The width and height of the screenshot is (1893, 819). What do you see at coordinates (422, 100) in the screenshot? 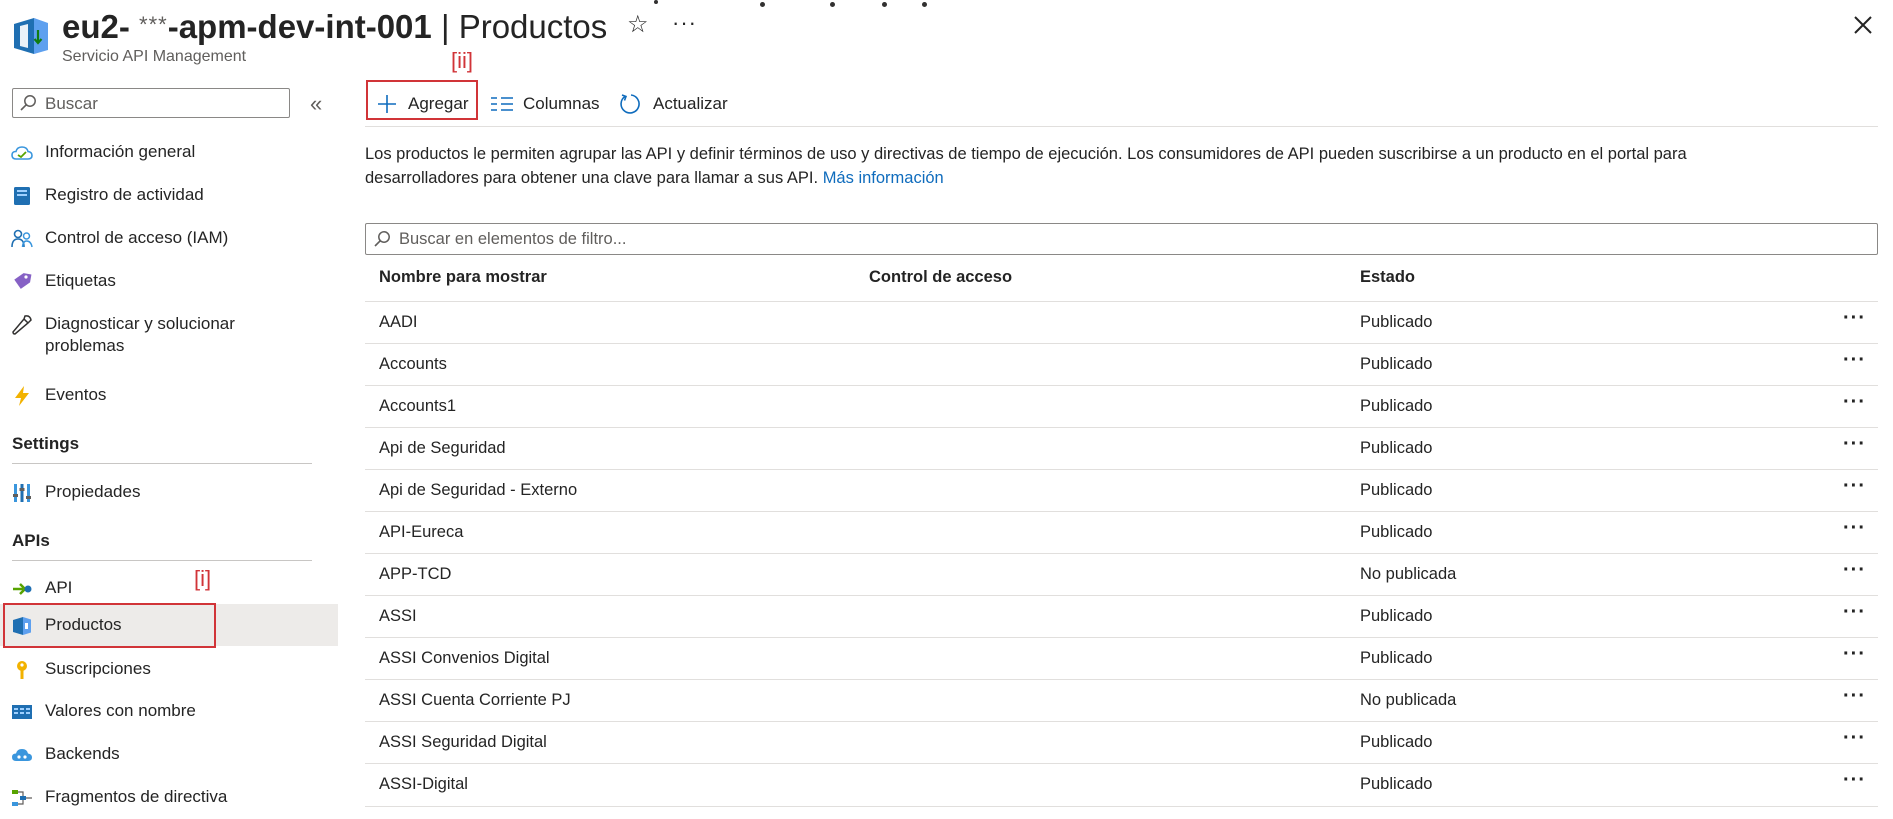
I see `annotation-highlight-box-ii` at bounding box center [422, 100].